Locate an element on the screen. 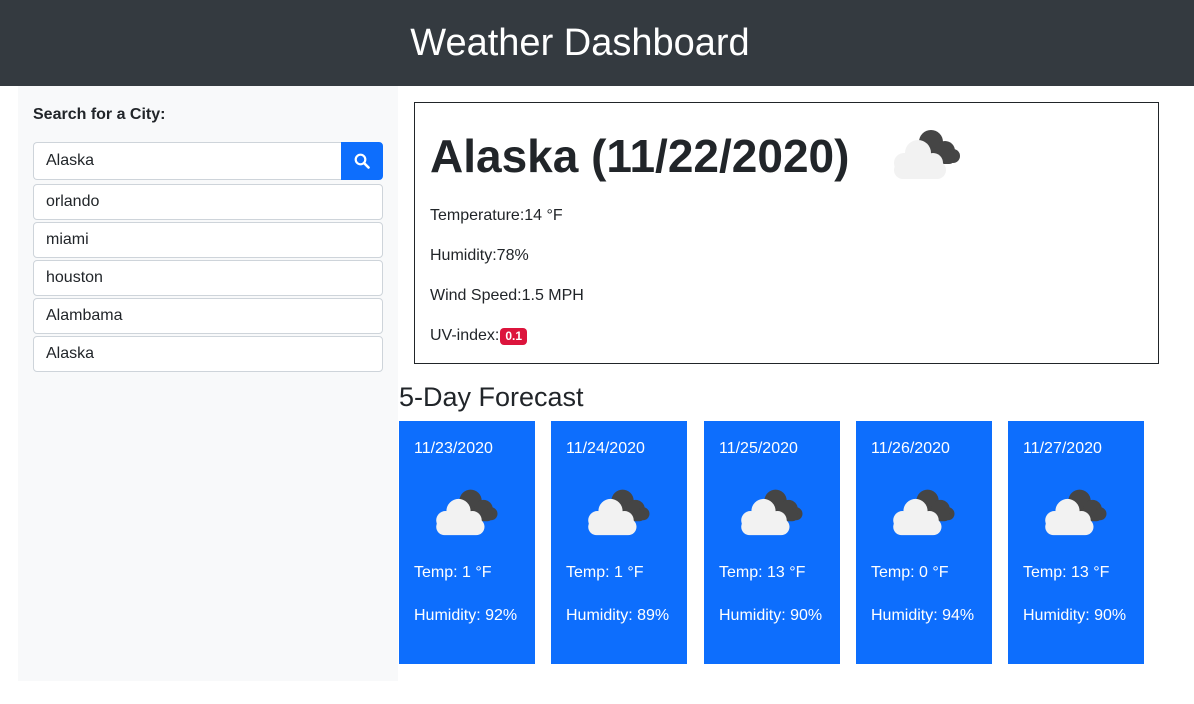 This screenshot has height=704, width=1194. forecast-date: 11/23/2020 is located at coordinates (453, 448).